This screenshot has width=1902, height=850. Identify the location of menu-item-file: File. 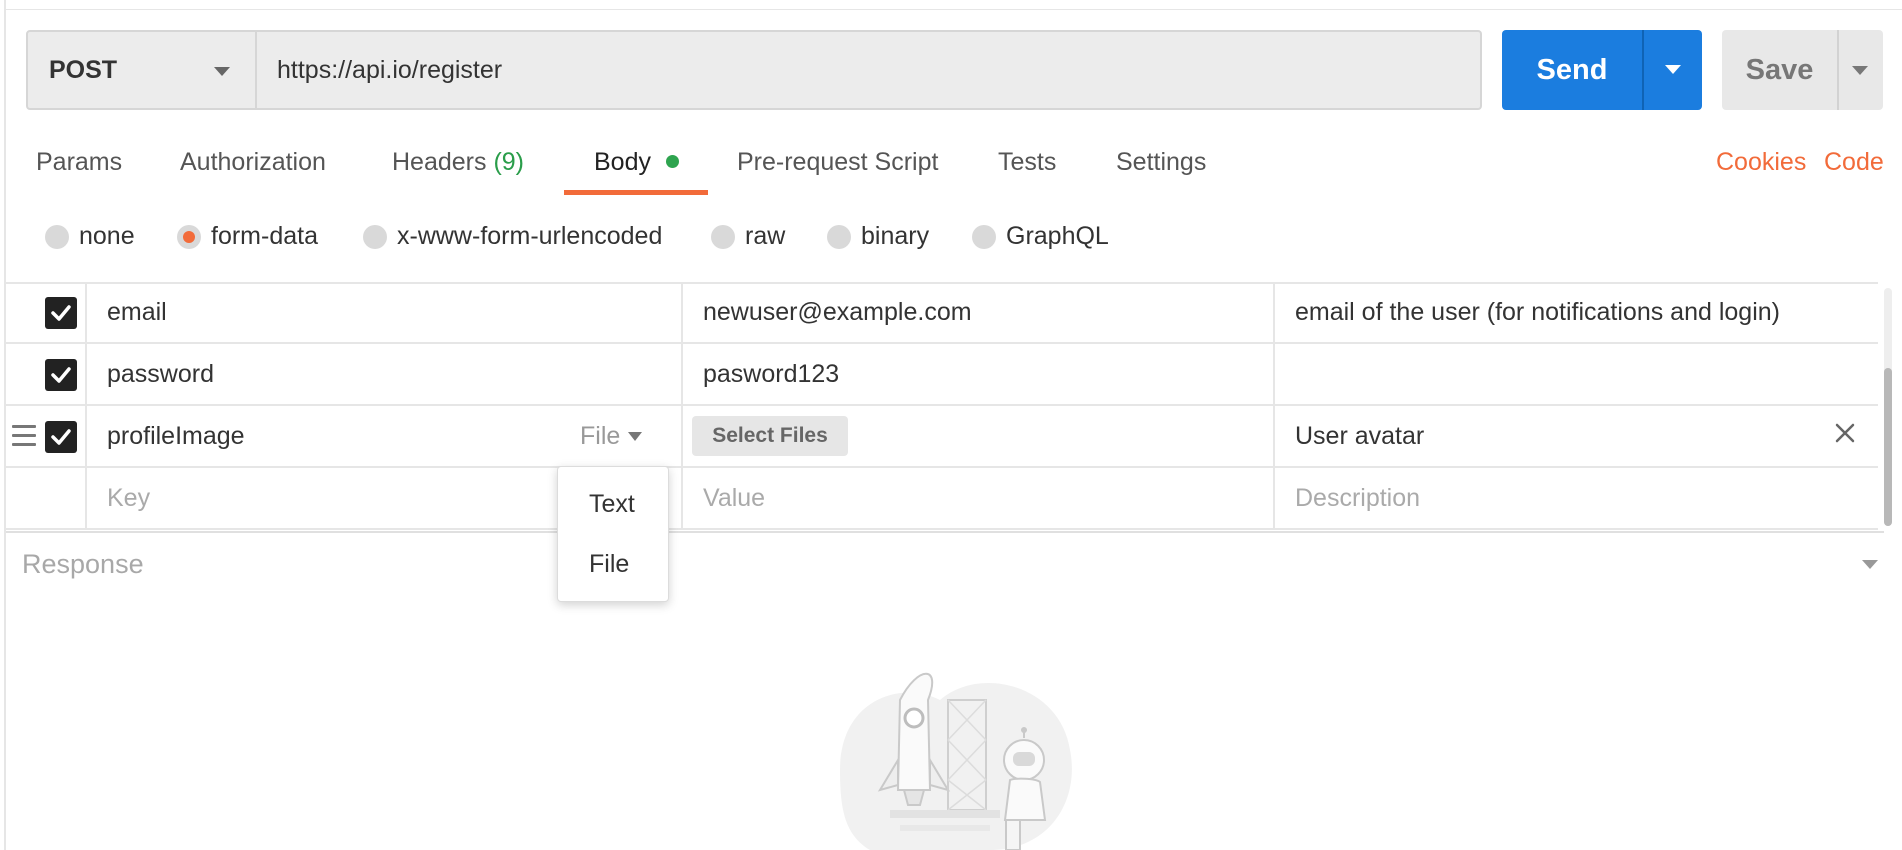
(613, 564).